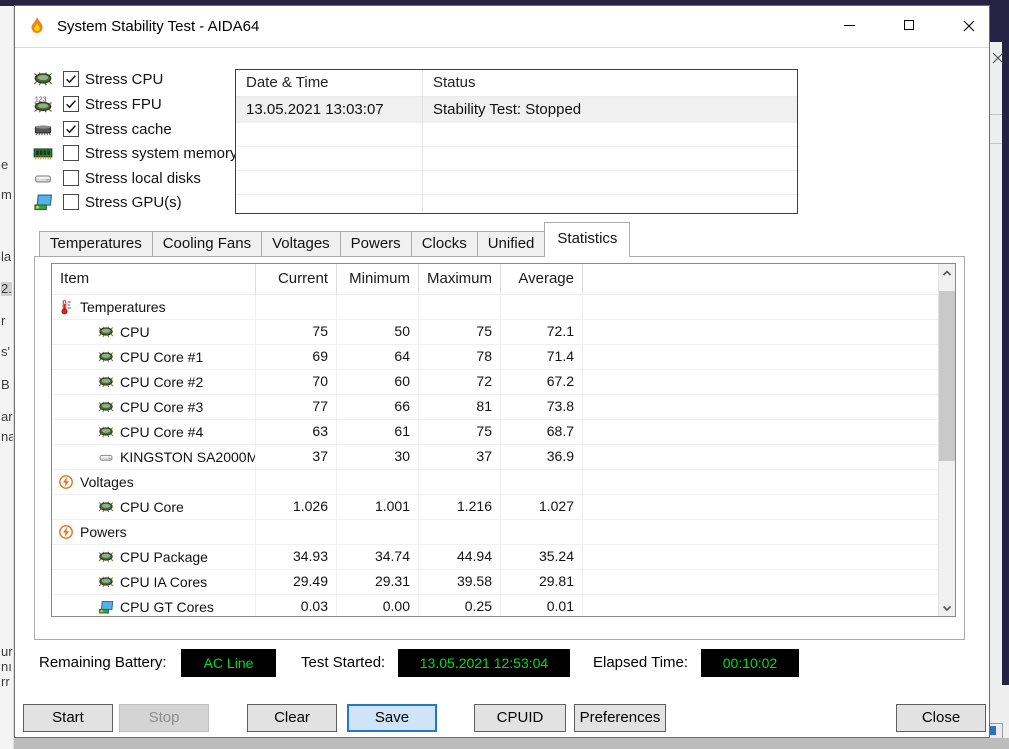 This screenshot has height=749, width=1009. I want to click on stats-value-cell: 0.01, so click(541, 605).